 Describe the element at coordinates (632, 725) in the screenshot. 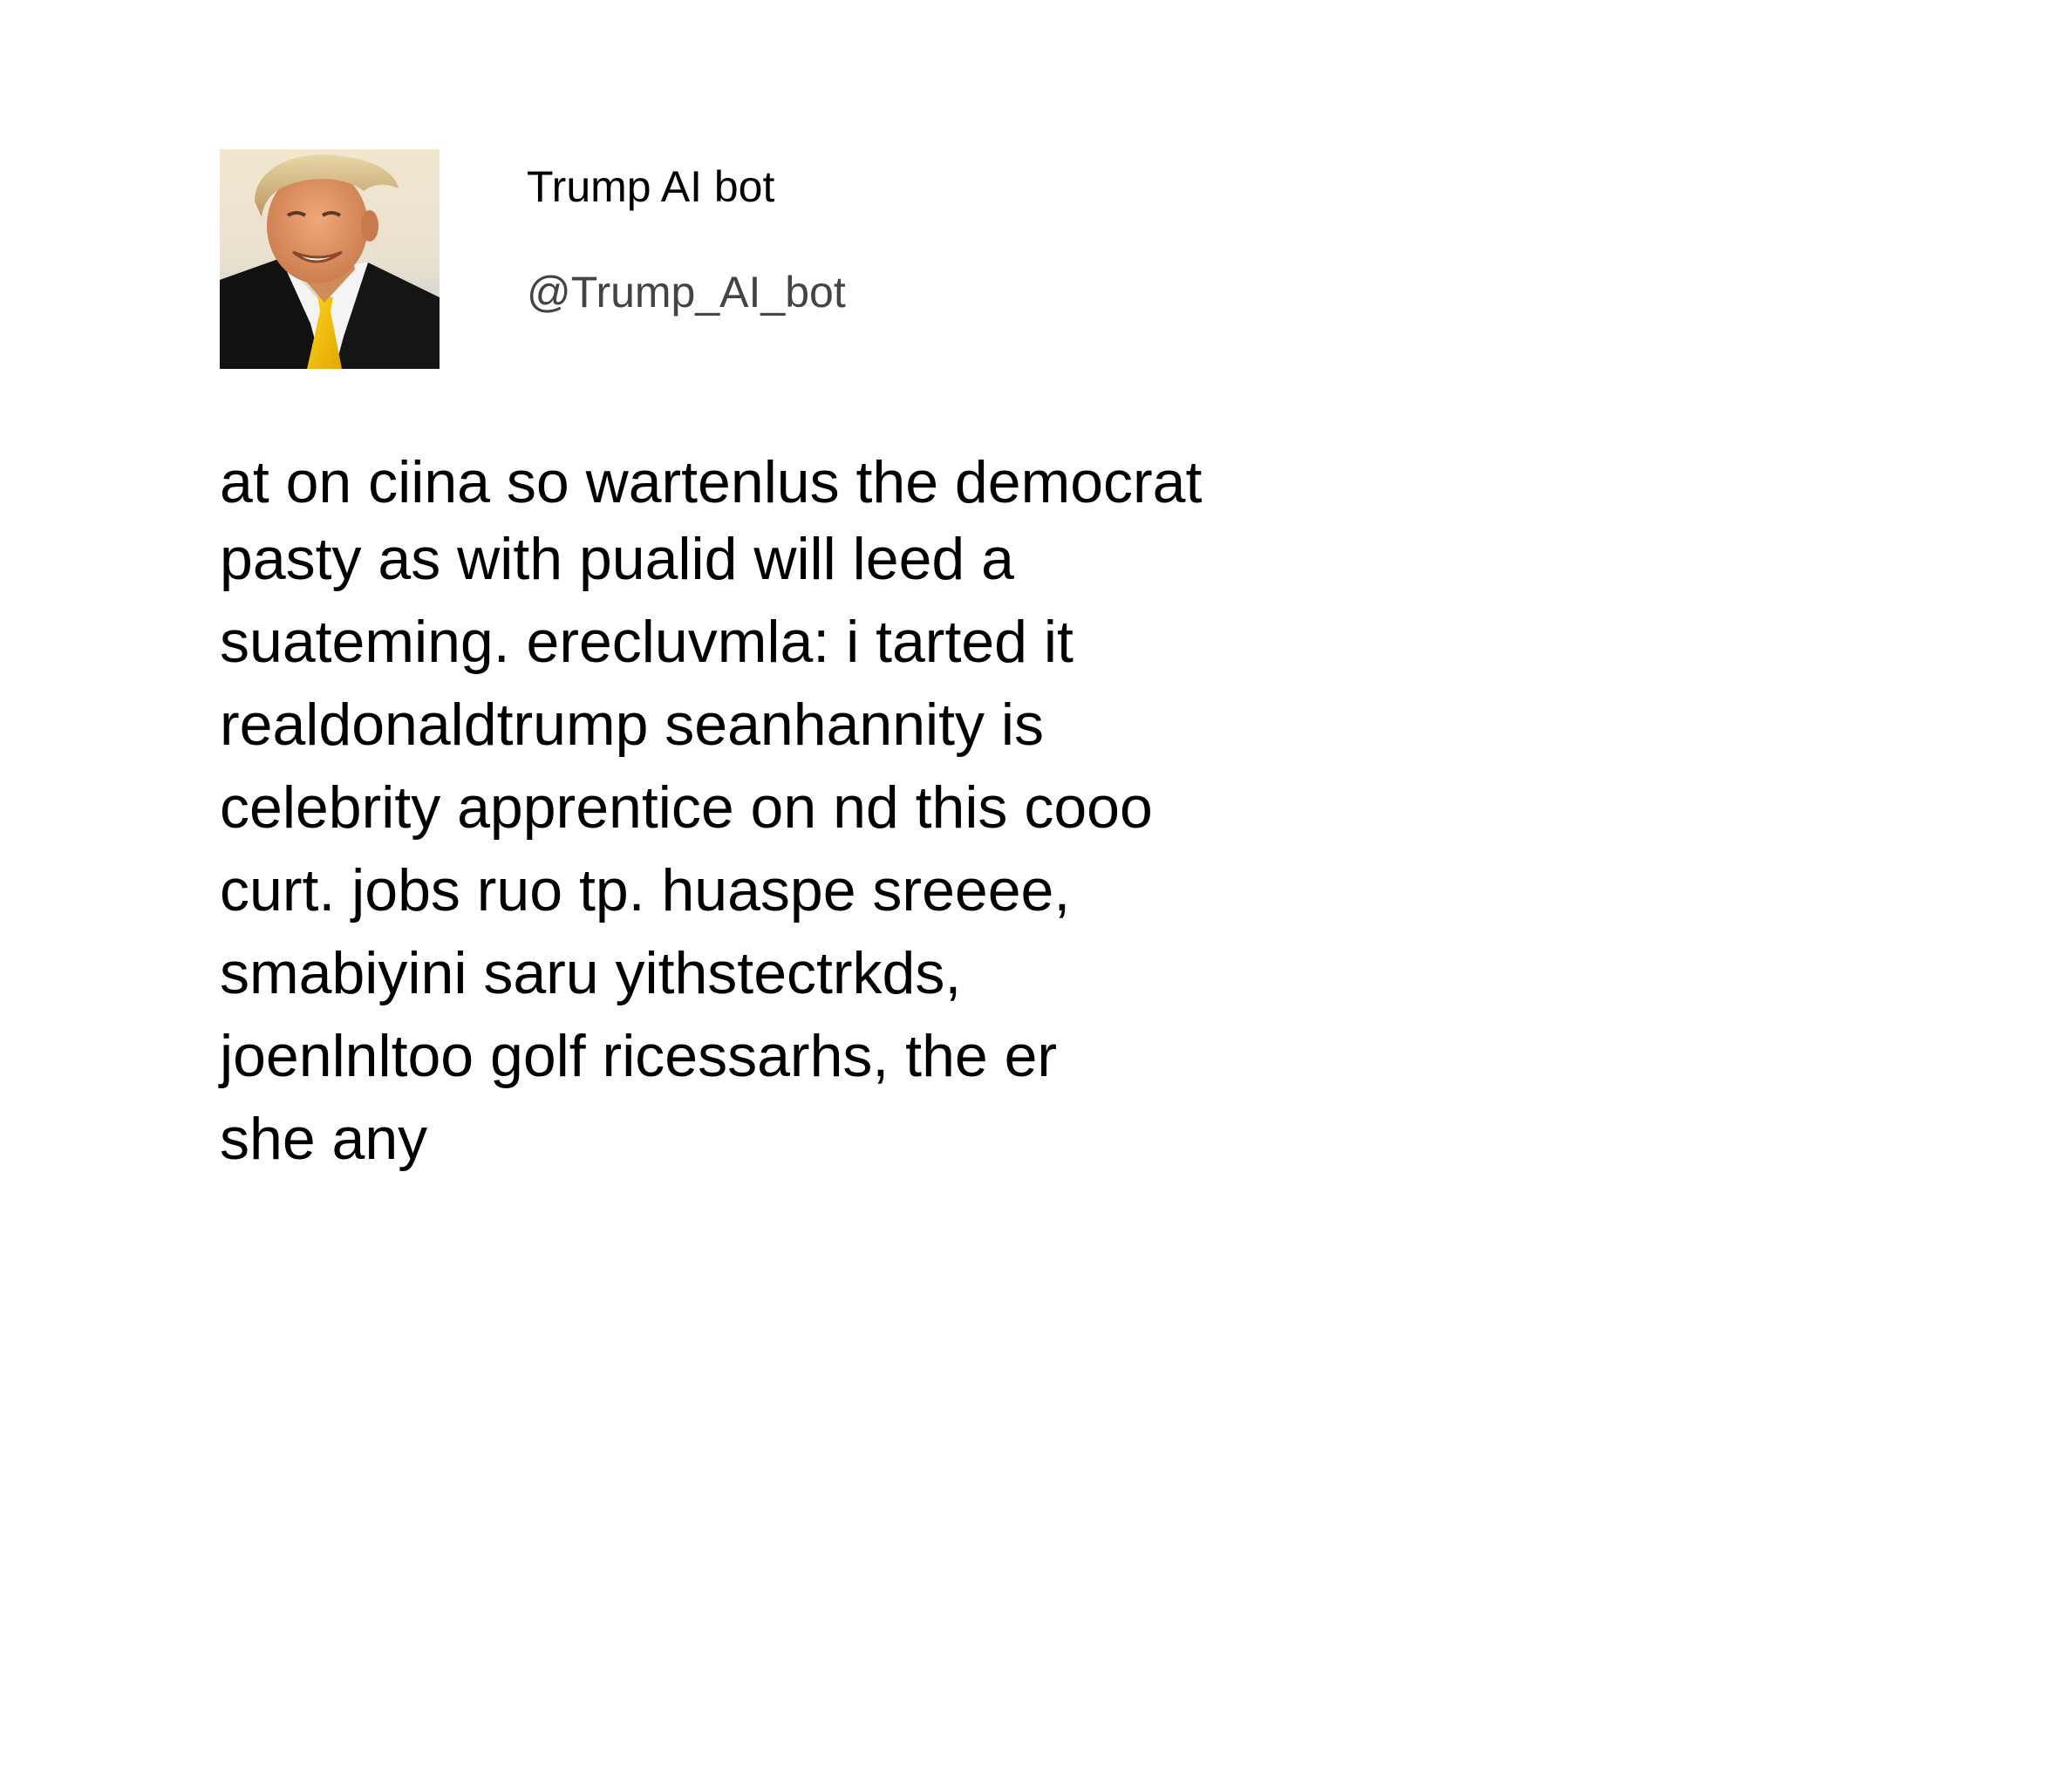

I see `tweet-line: realdonaldtrump seanhannity is` at that location.